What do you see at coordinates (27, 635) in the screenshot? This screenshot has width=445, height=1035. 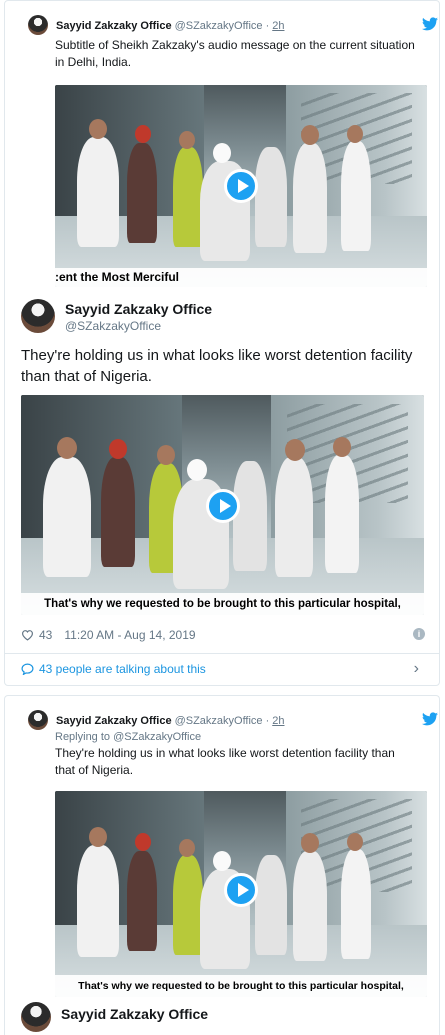 I see `heart-icon` at bounding box center [27, 635].